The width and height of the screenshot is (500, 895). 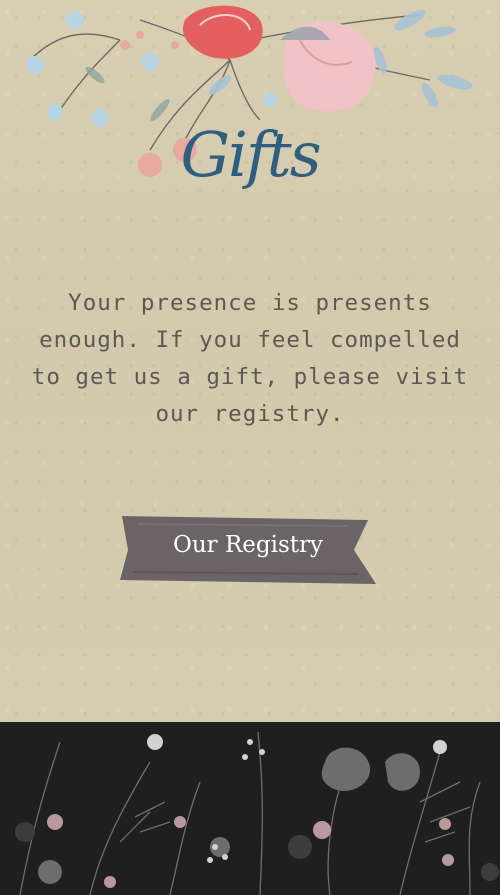 I want to click on our-registry-label: Our Registry, so click(x=248, y=545).